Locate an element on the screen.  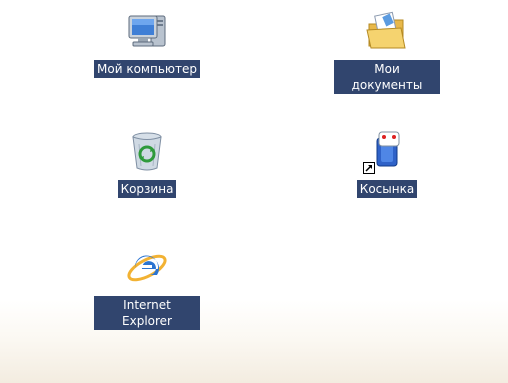
desktop-icon-my-computer: Мой компьютер is located at coordinates (147, 43).